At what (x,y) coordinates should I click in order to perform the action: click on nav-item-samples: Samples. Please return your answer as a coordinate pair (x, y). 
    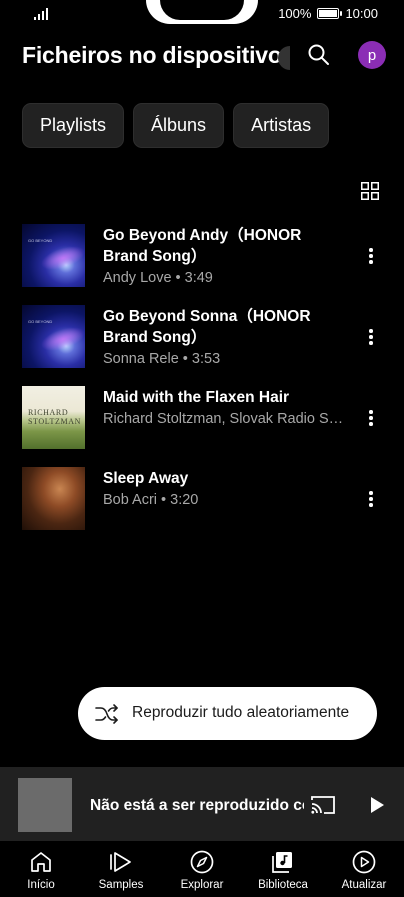
    Looking at the image, I should click on (121, 870).